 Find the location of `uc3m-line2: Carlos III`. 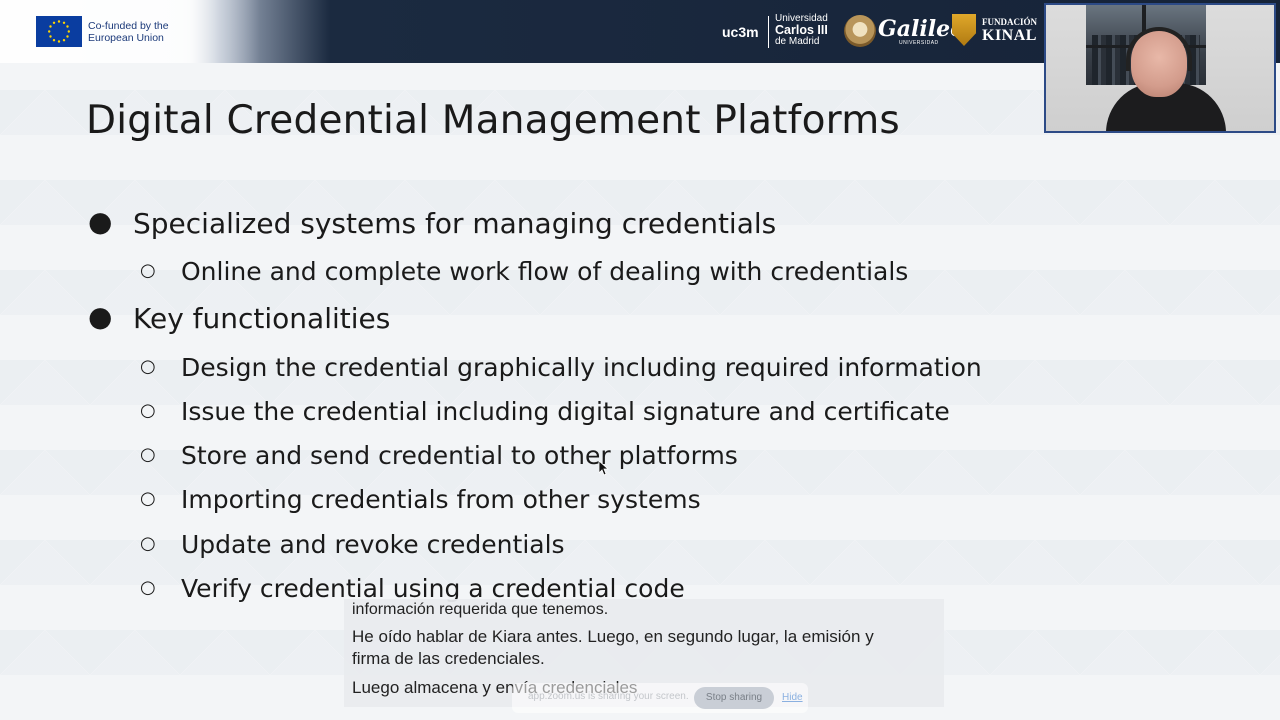

uc3m-line2: Carlos III is located at coordinates (801, 30).